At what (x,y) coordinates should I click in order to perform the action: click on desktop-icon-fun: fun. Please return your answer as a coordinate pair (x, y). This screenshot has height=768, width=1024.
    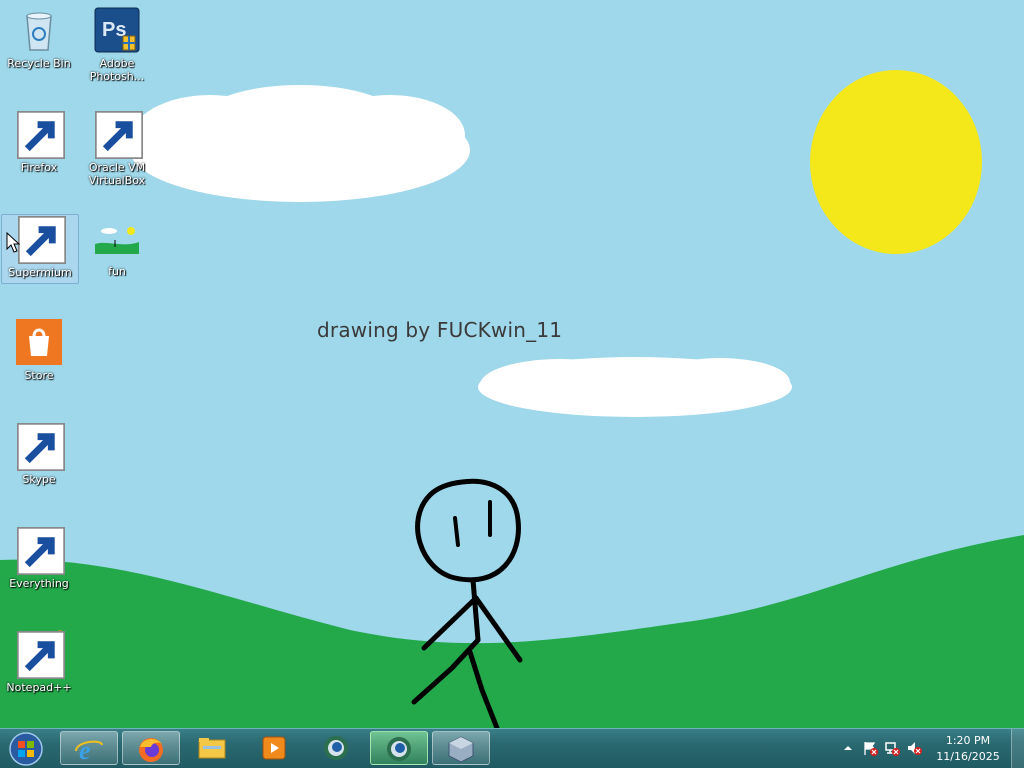
    Looking at the image, I should click on (117, 249).